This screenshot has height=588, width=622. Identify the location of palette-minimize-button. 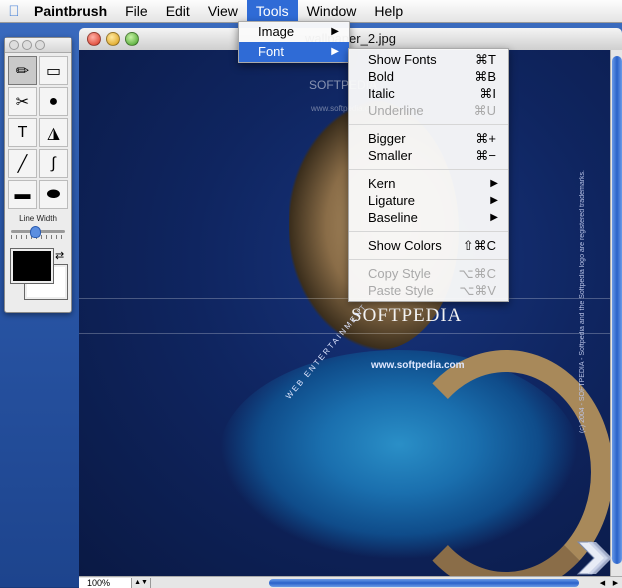
(27, 45).